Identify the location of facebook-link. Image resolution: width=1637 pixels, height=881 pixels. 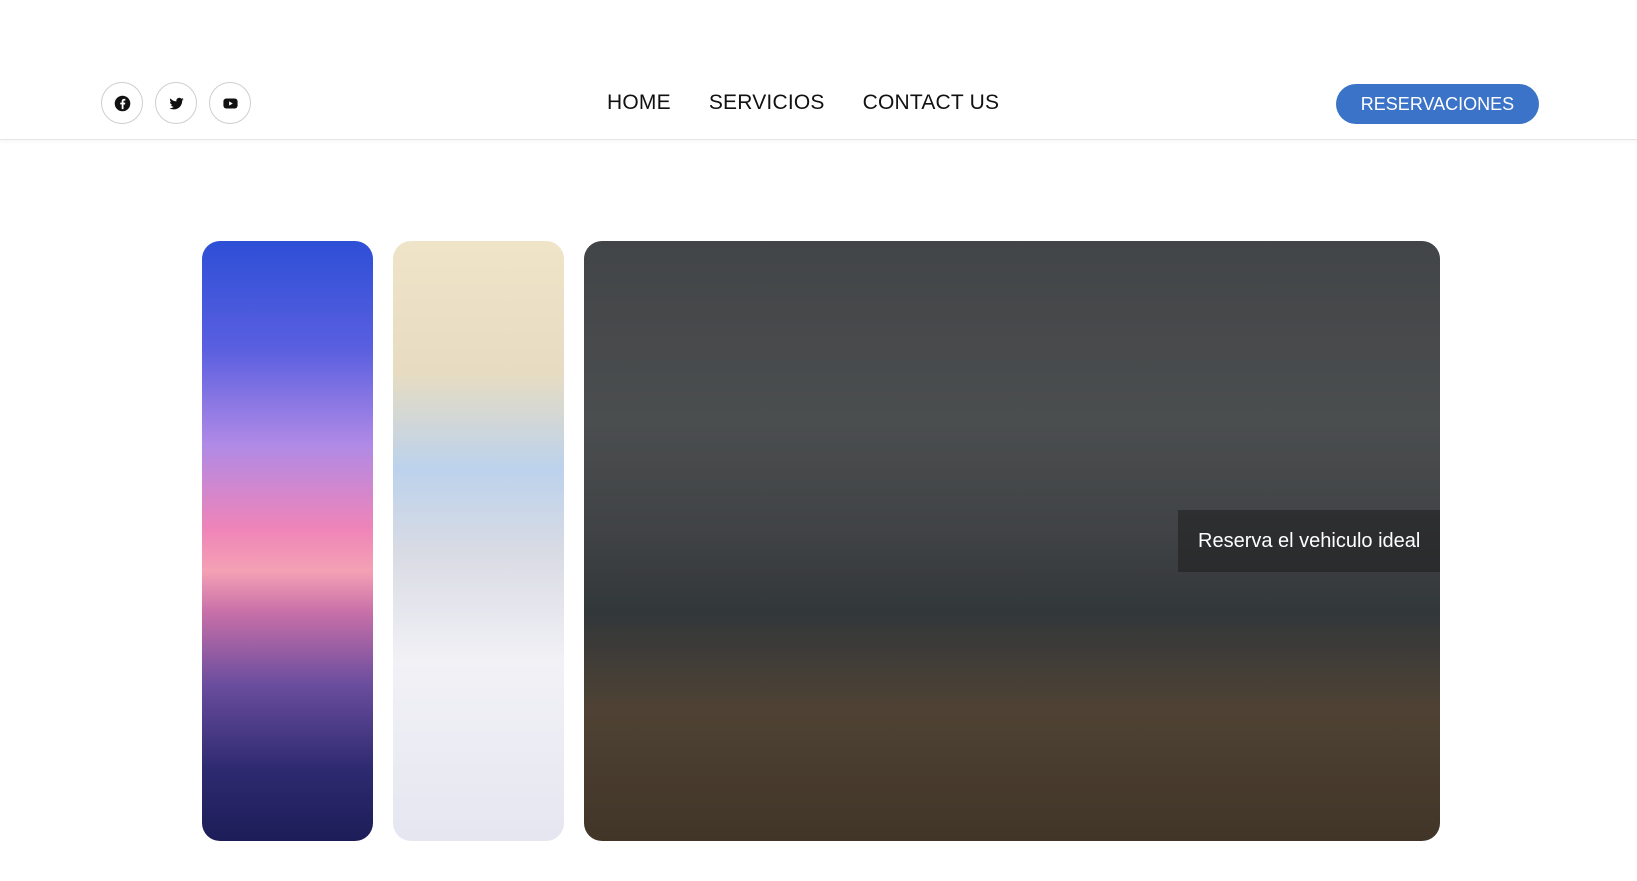
(122, 103).